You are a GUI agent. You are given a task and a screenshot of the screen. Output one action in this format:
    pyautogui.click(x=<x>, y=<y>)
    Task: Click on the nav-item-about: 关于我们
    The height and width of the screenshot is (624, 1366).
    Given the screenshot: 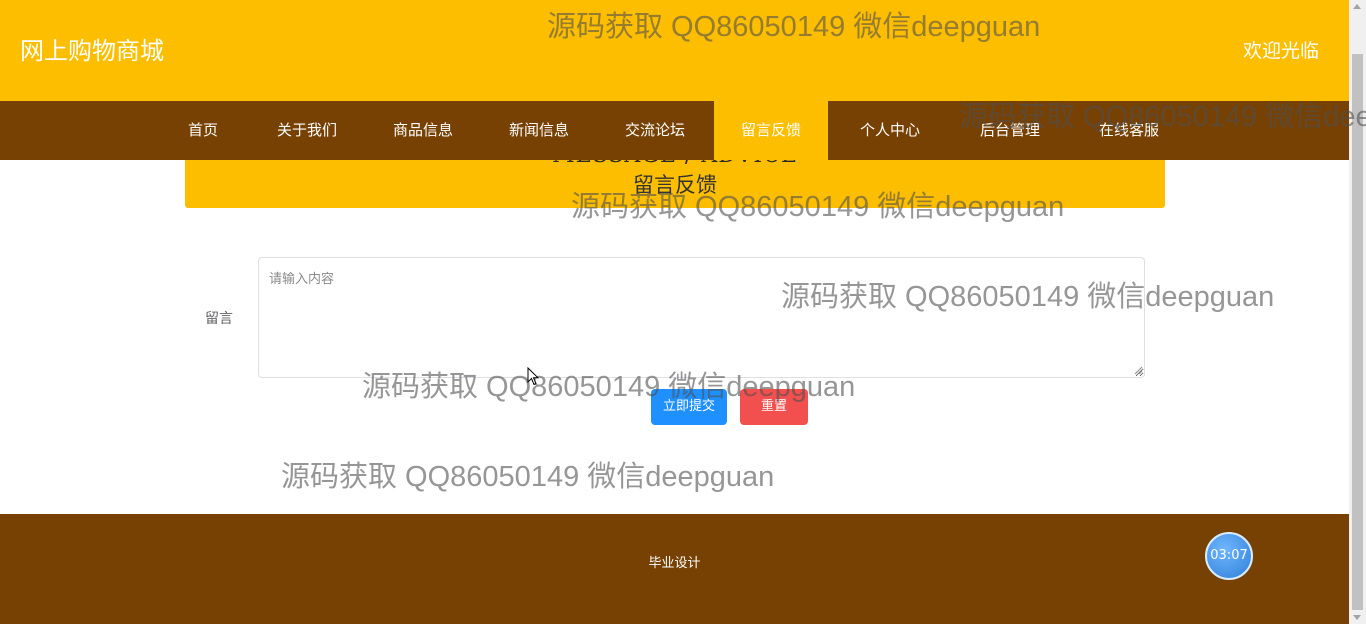 What is the action you would take?
    pyautogui.click(x=307, y=130)
    